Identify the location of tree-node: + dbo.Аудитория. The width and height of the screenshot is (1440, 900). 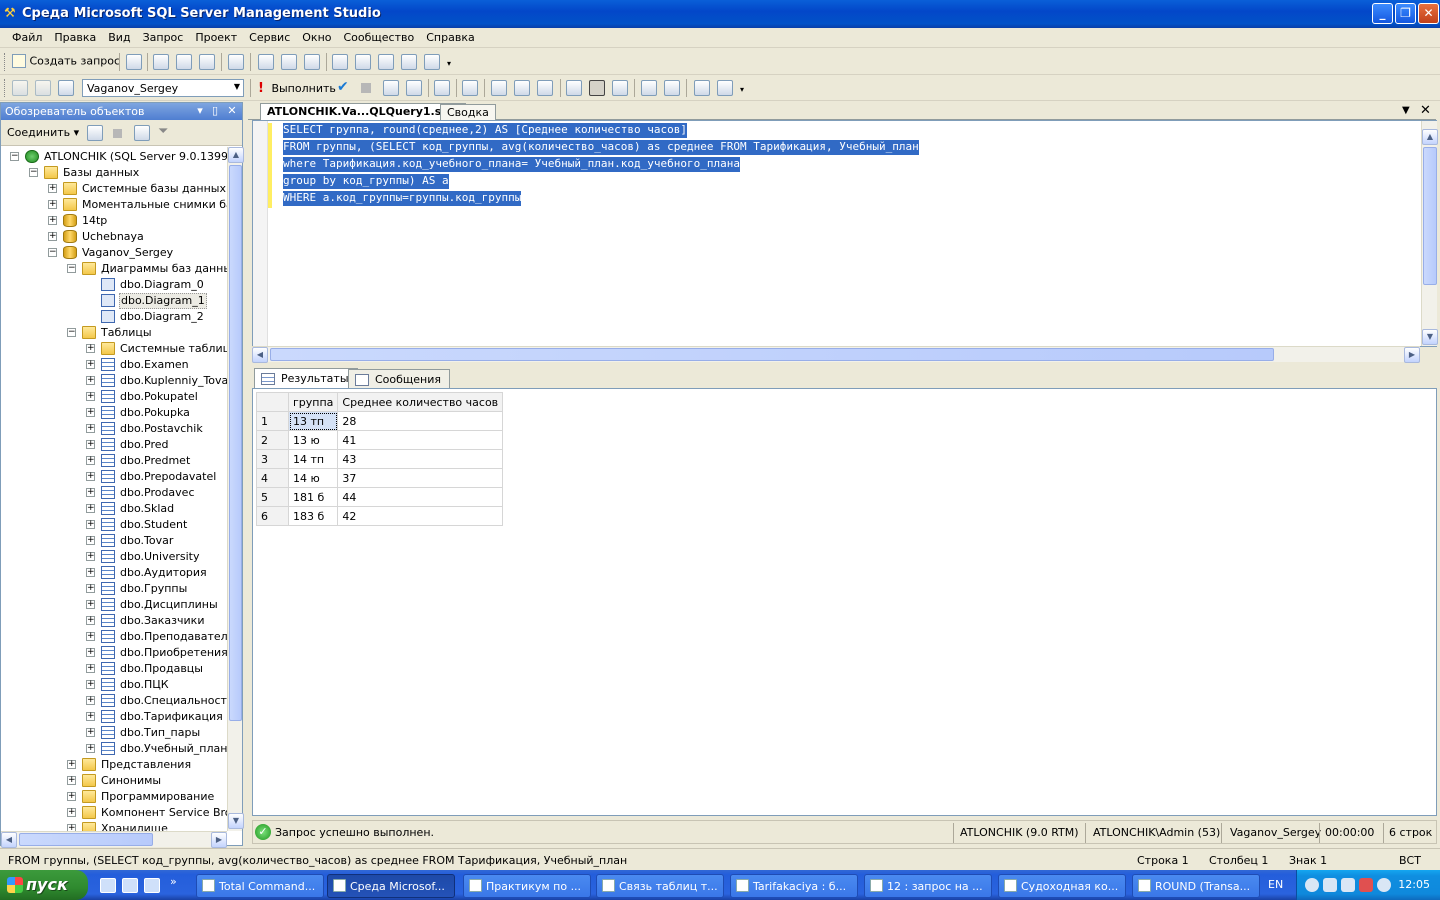
(114, 573).